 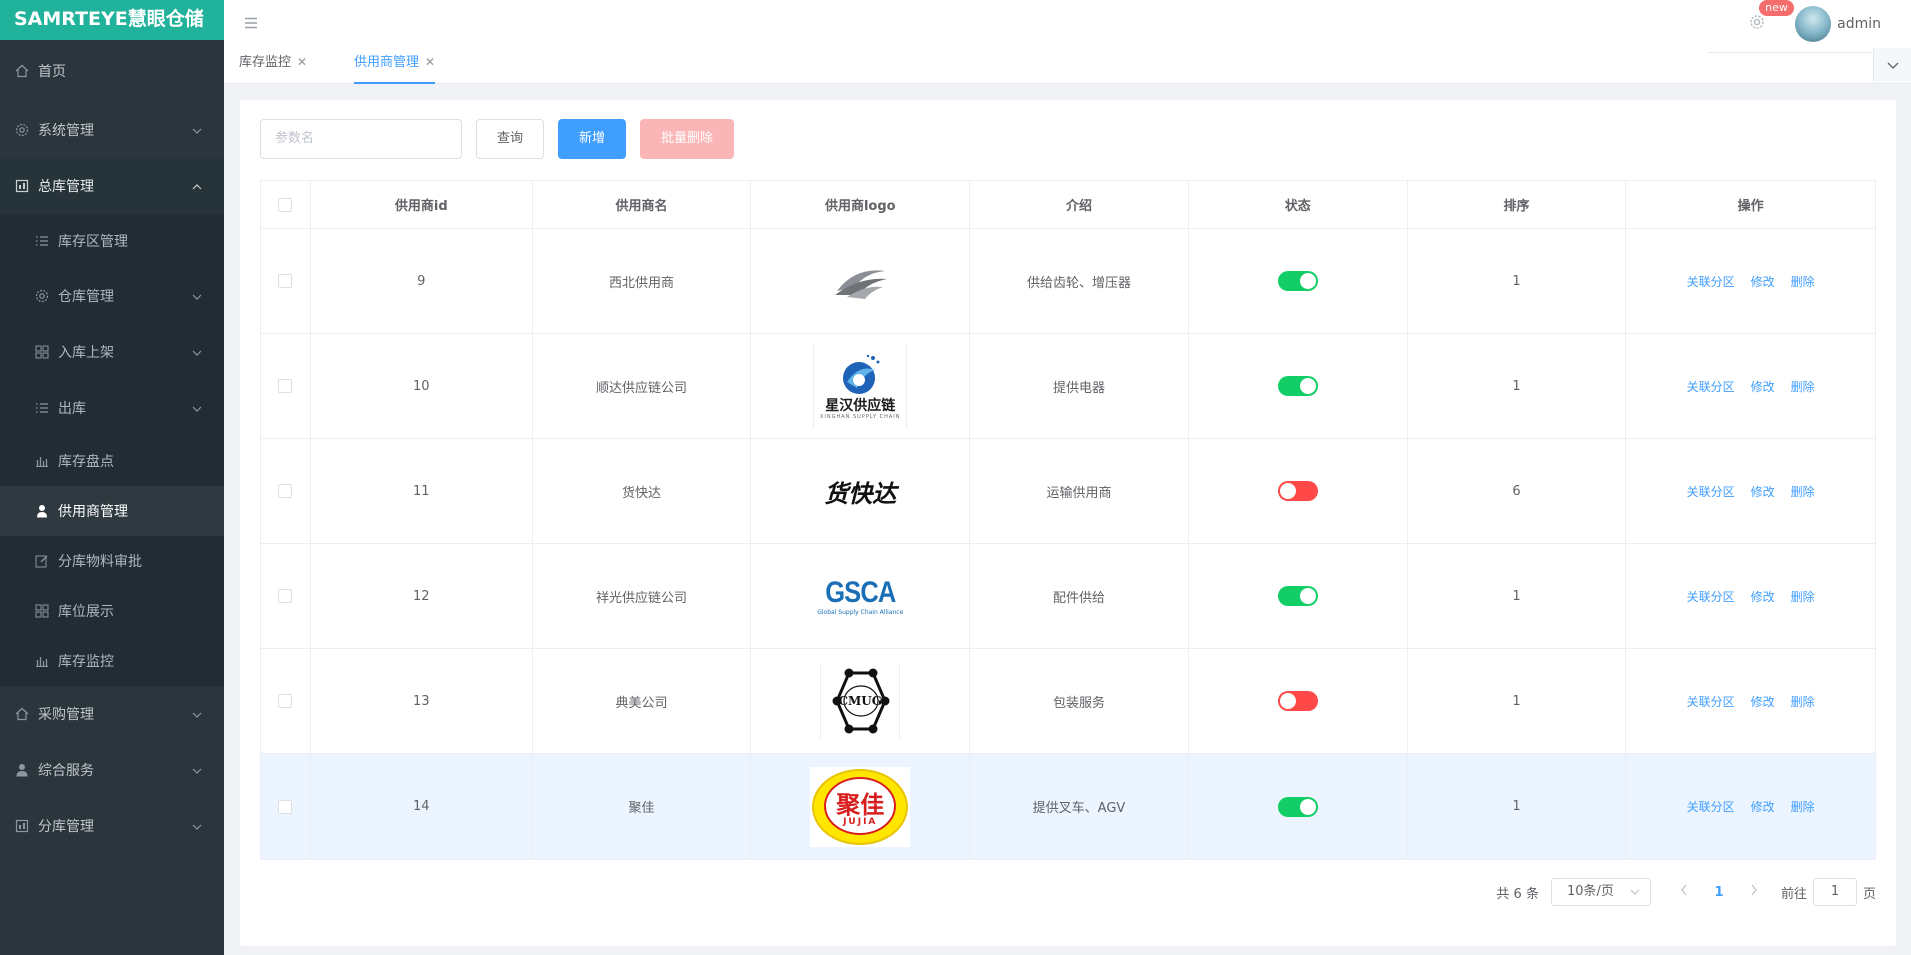 I want to click on bar-chart-icon, so click(x=42, y=461).